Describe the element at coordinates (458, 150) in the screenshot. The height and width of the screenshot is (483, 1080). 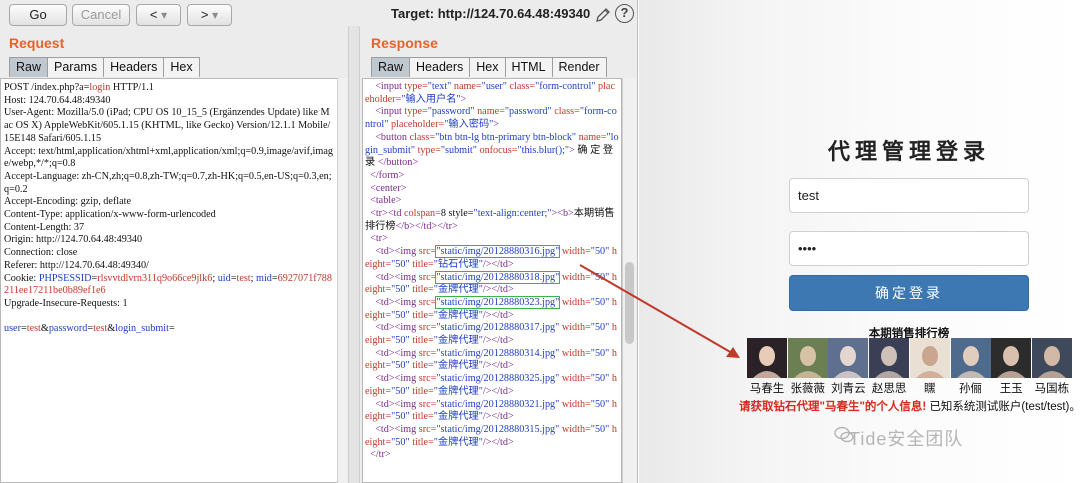
I see `html-attr-value: "submit"` at that location.